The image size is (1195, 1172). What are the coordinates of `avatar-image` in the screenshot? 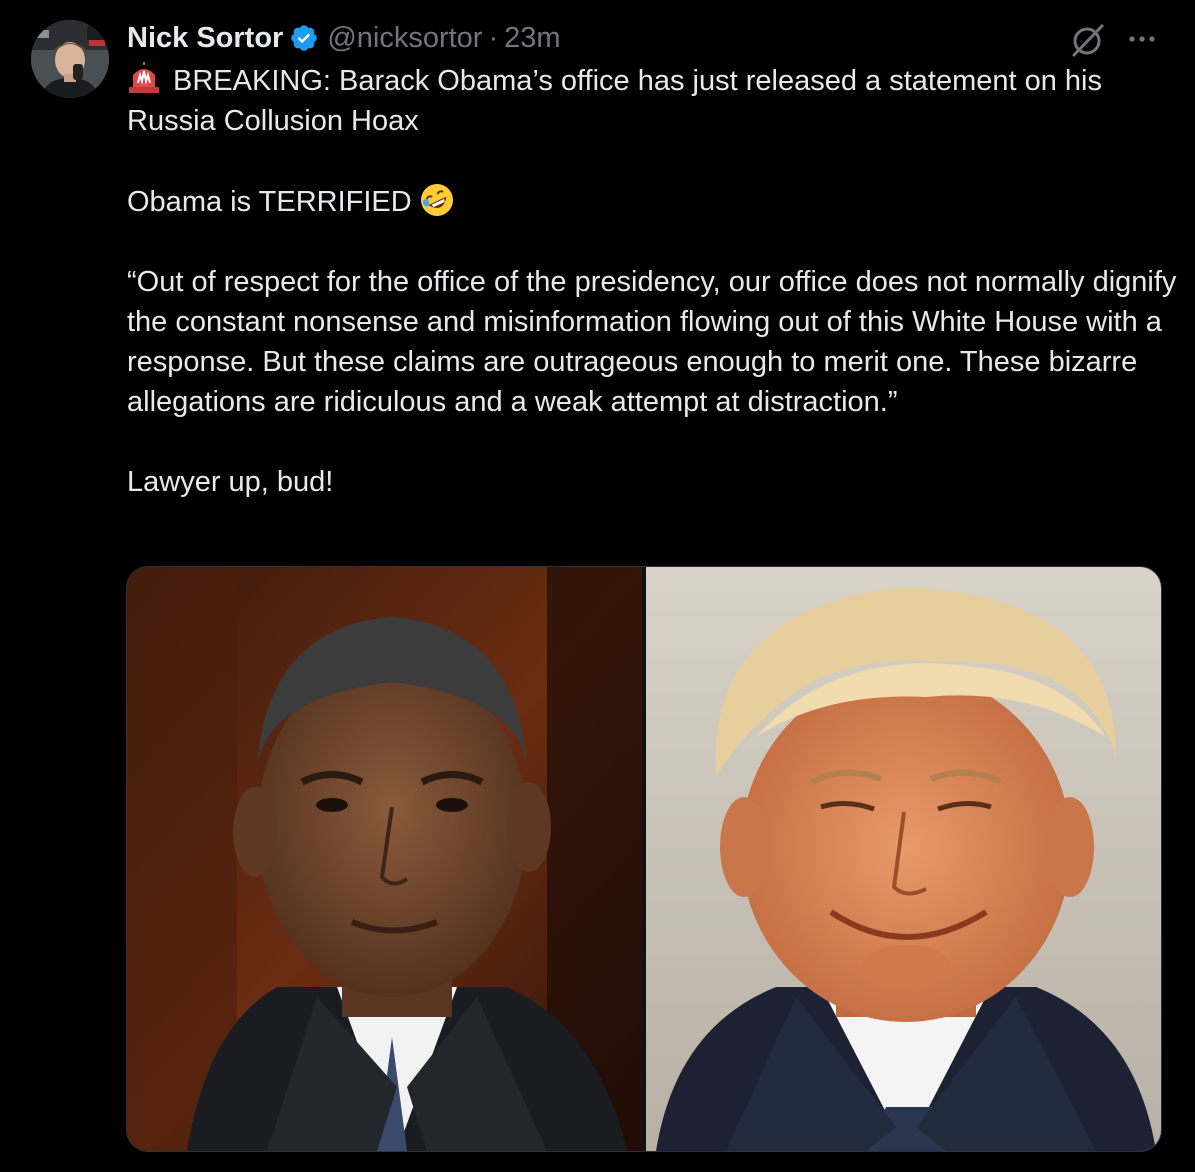 It's located at (70, 59).